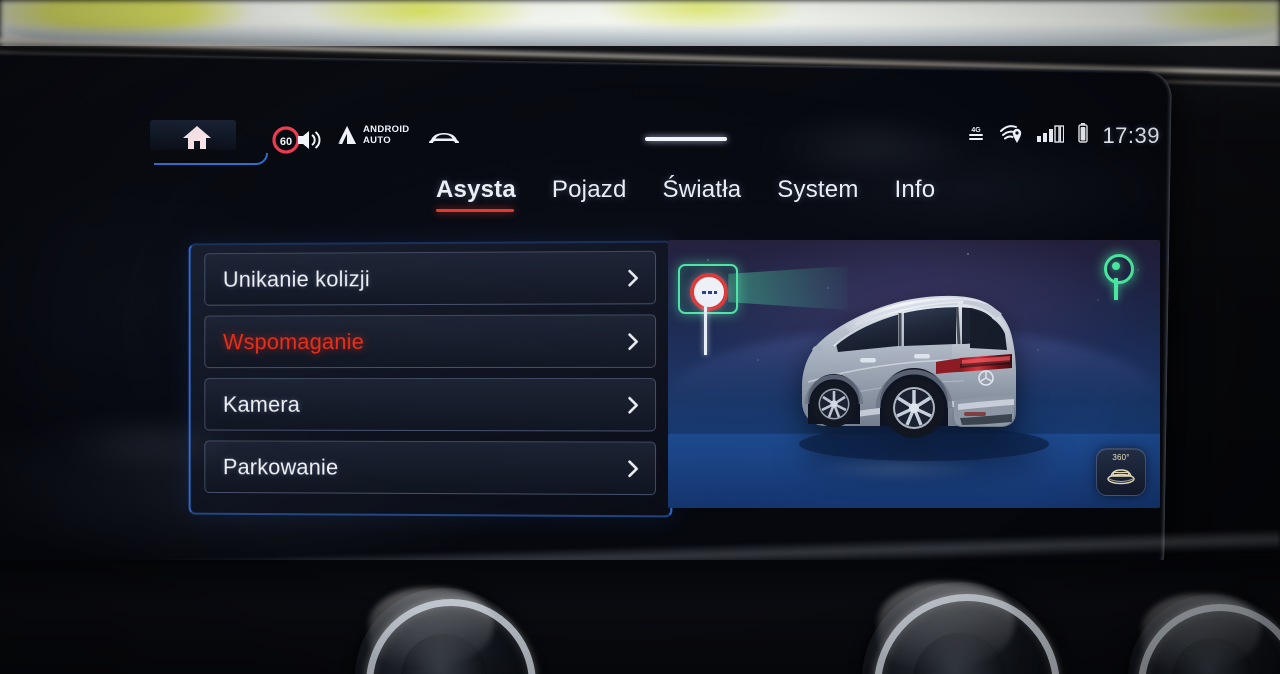  What do you see at coordinates (1131, 135) in the screenshot?
I see `clock: 17:39` at bounding box center [1131, 135].